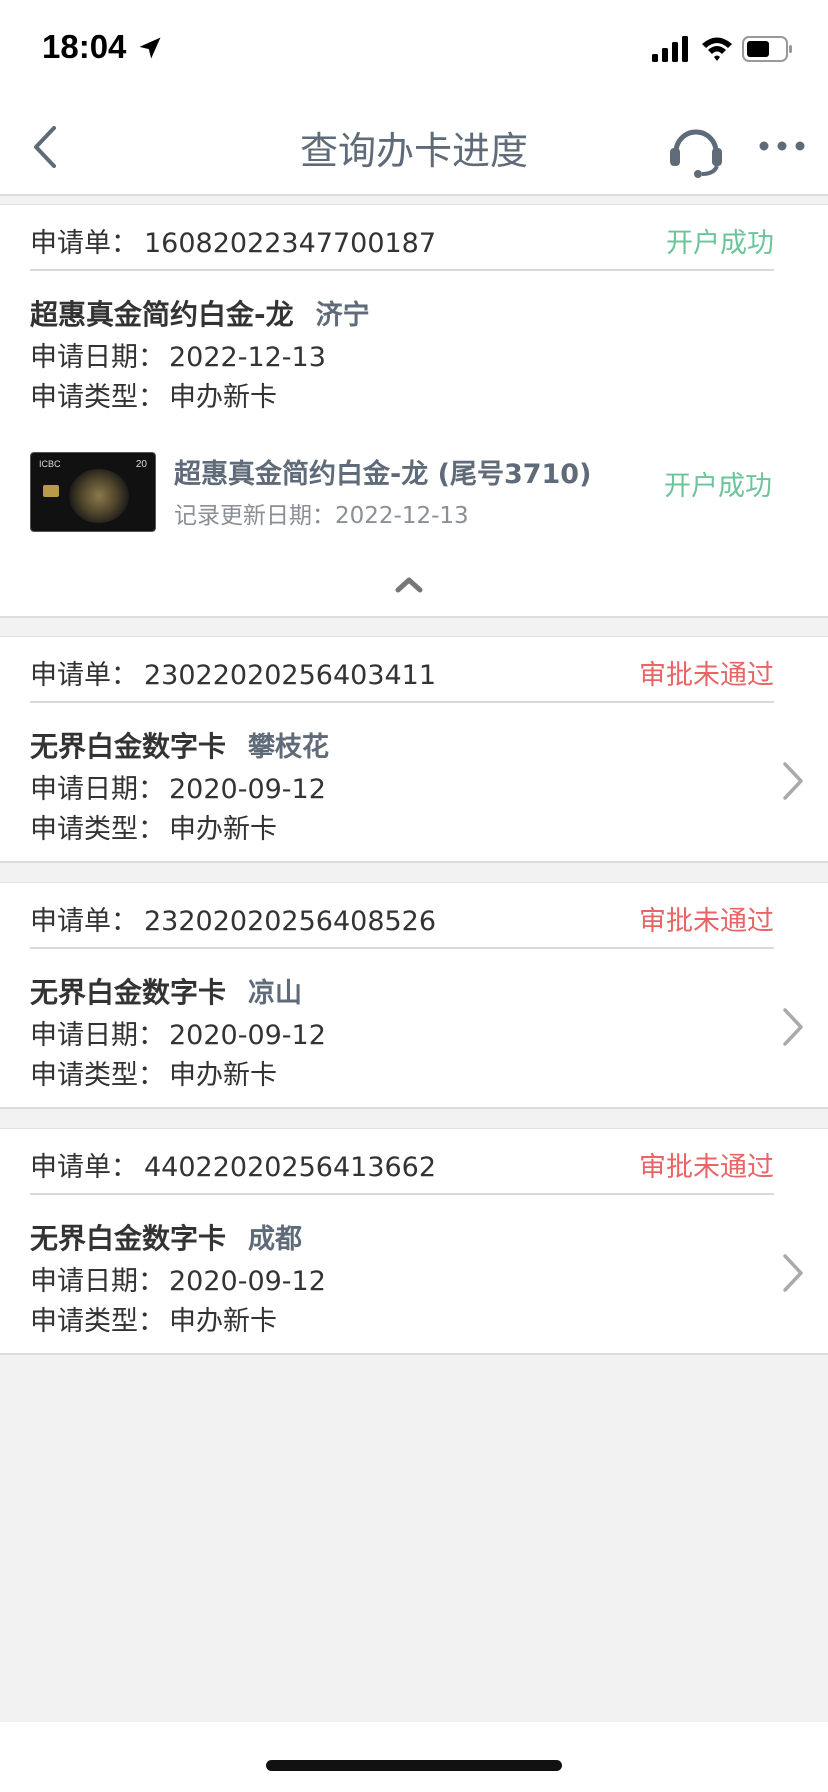  What do you see at coordinates (166, 992) in the screenshot?
I see `card-name: 无界白金数字卡 凉山` at bounding box center [166, 992].